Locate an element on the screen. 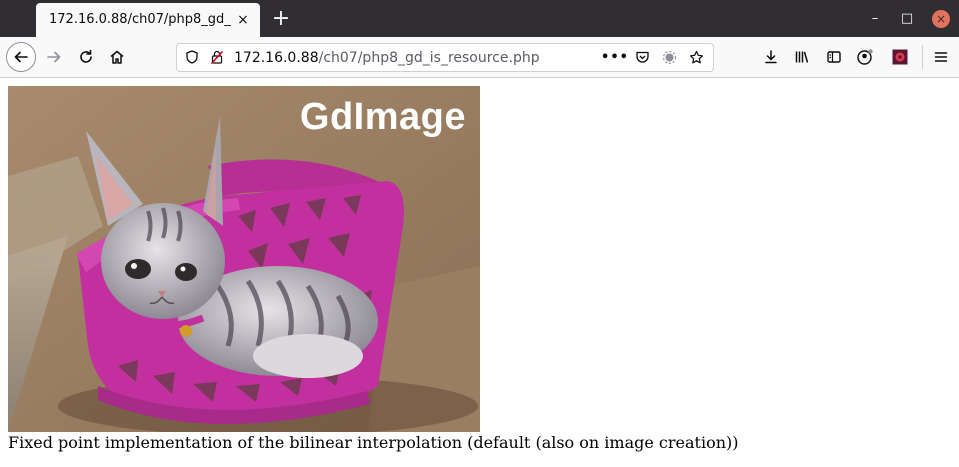 This screenshot has height=467, width=959. window-close-button: × is located at coordinates (941, 19).